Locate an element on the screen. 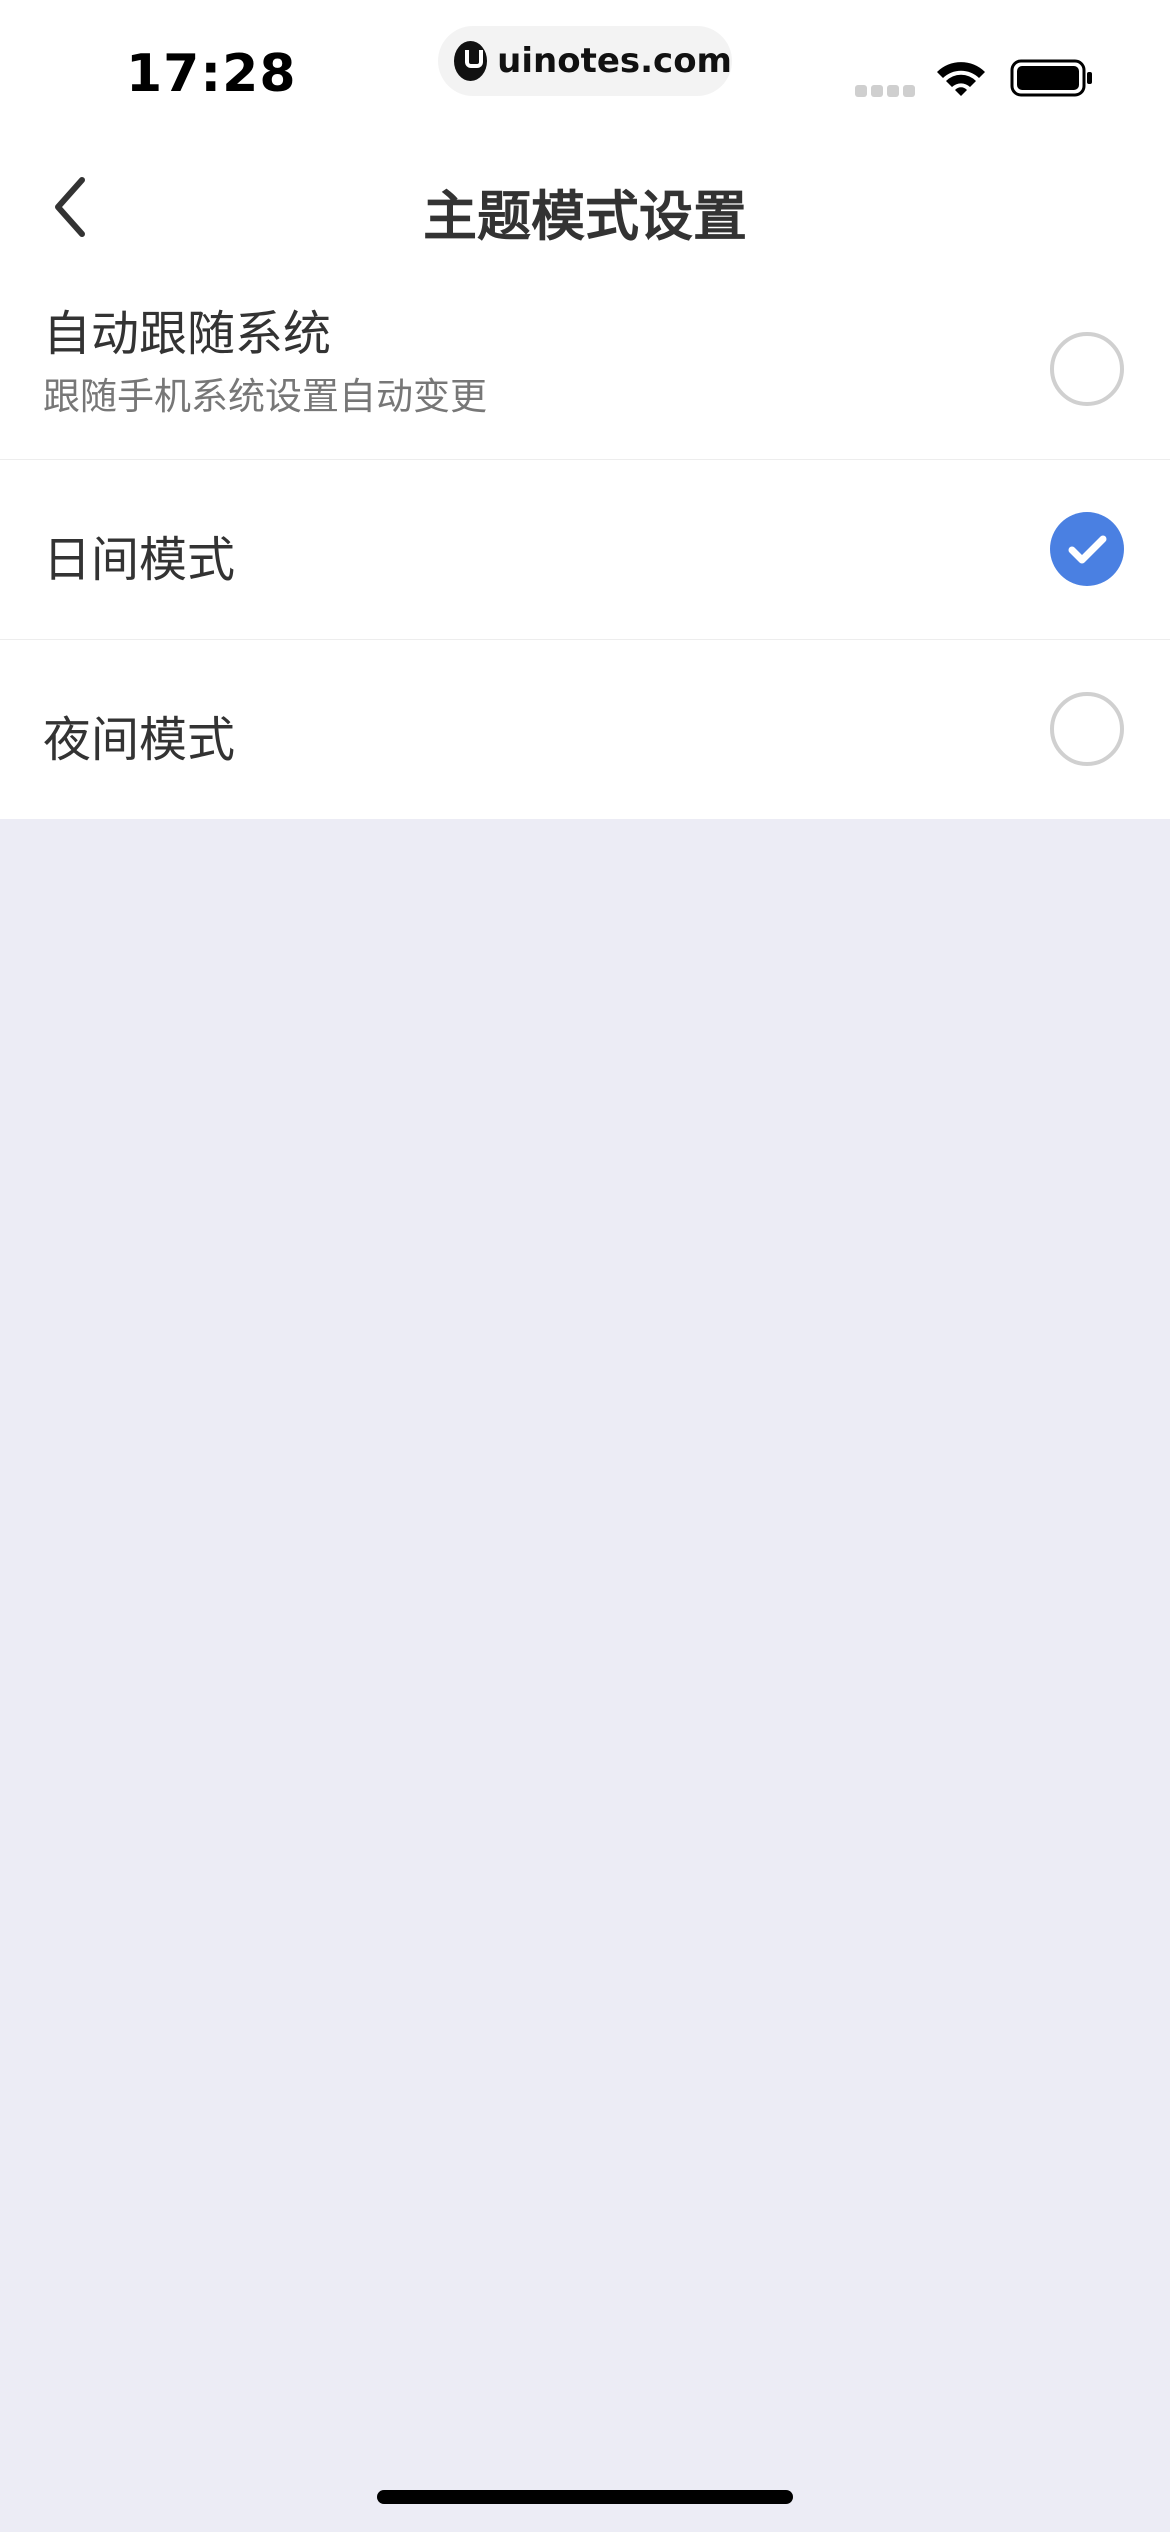  checkmark-icon is located at coordinates (1087, 549).